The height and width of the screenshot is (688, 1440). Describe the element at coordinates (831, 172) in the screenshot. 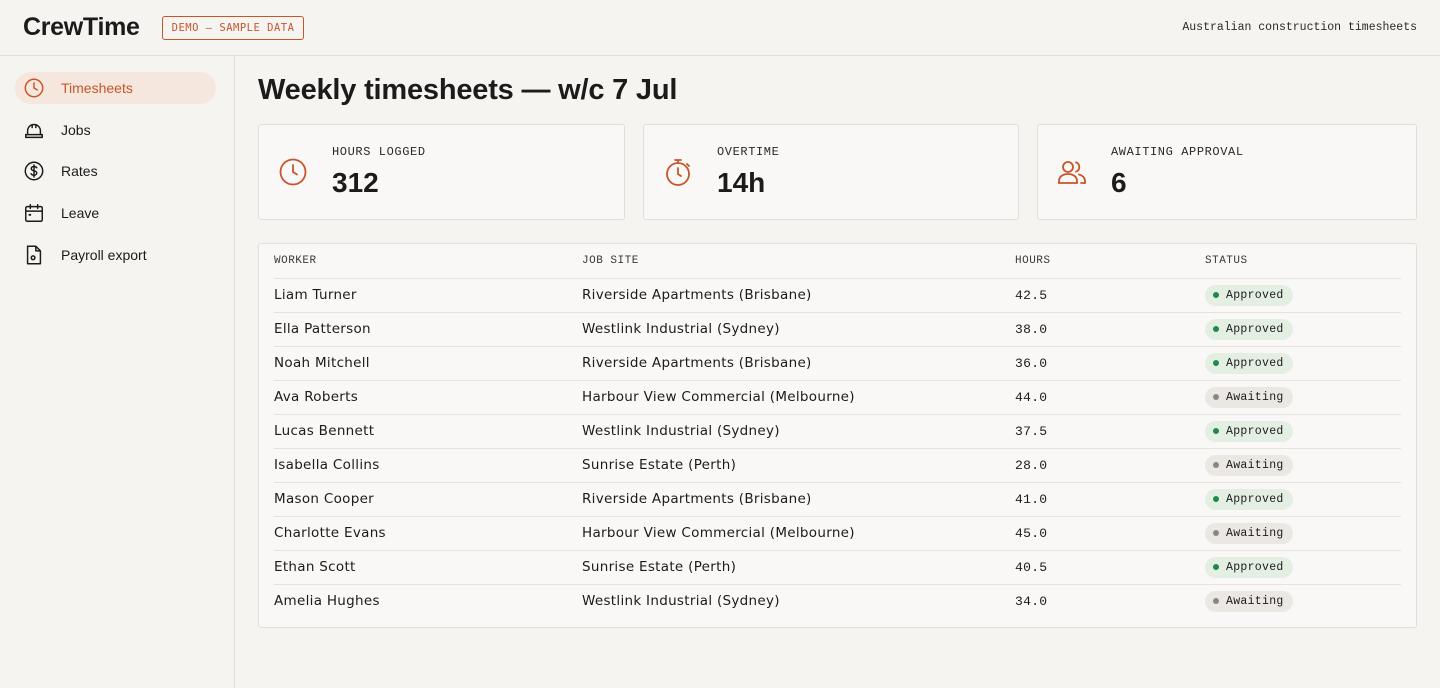

I see `stat-card-overtime: OVERTIME 14h` at that location.